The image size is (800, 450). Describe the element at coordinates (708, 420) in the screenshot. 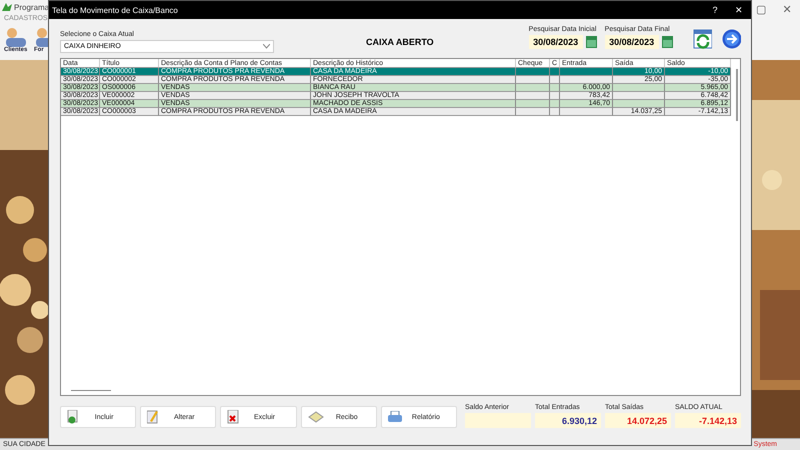

I see `total-field: -7.142,13` at that location.